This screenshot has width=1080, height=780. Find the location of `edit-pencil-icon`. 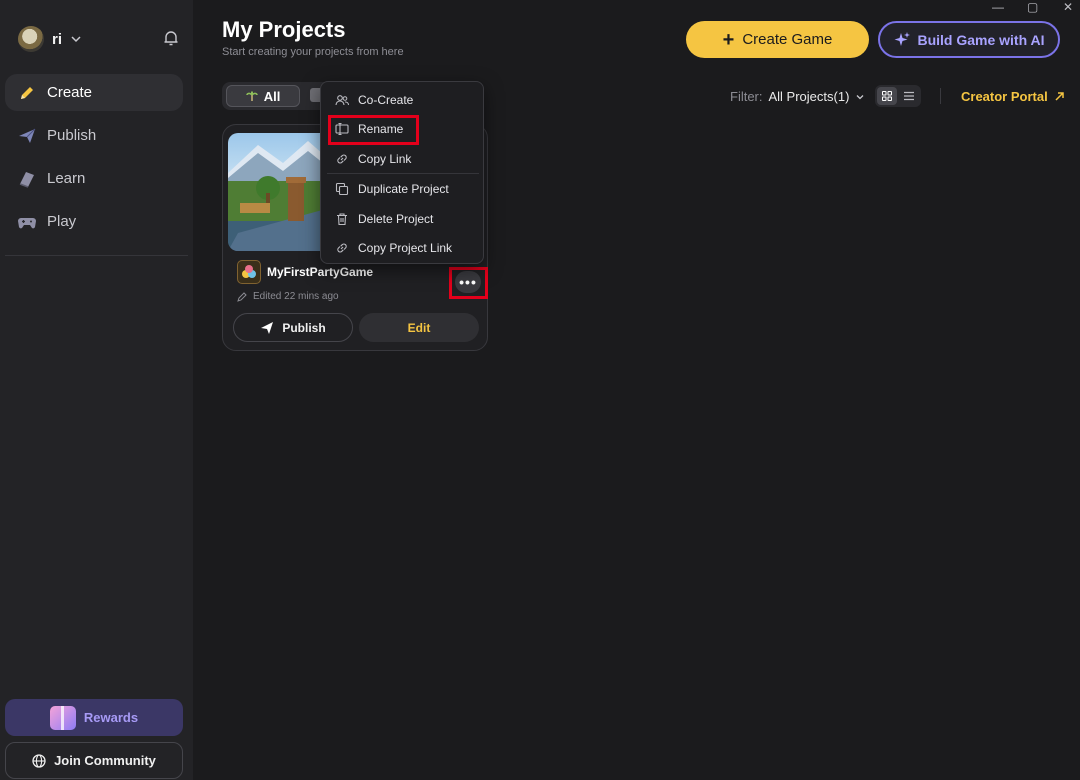

edit-pencil-icon is located at coordinates (242, 296).